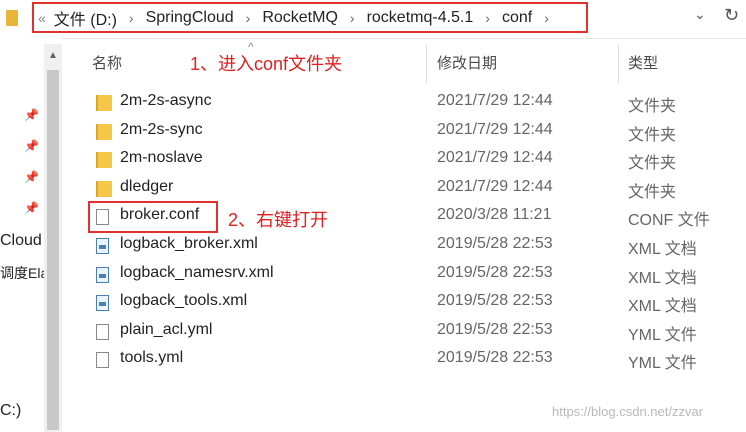  I want to click on file-row: logback_namesrv.xml 2019/5/28 22:53 XML 文档, so click(404, 275).